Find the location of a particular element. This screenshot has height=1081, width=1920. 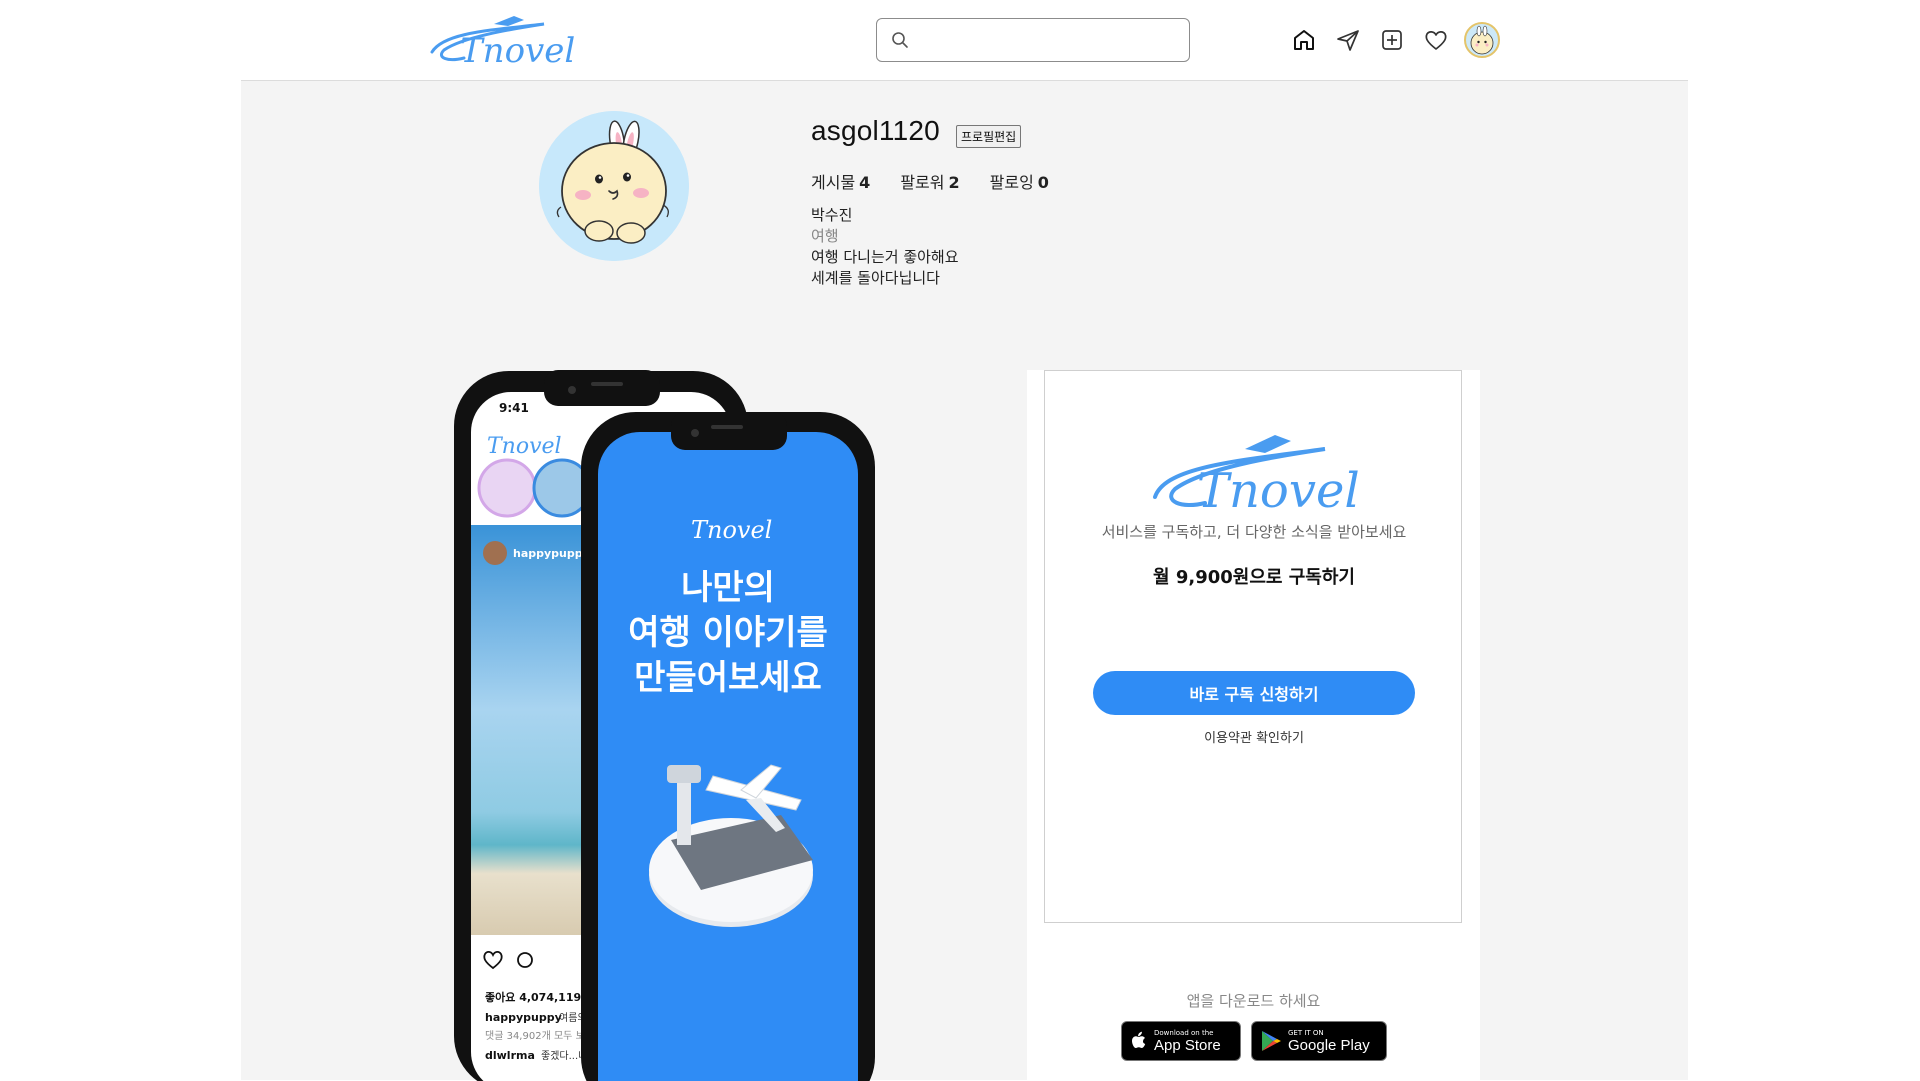

google-play-big-text: Google Play is located at coordinates (1329, 1045).